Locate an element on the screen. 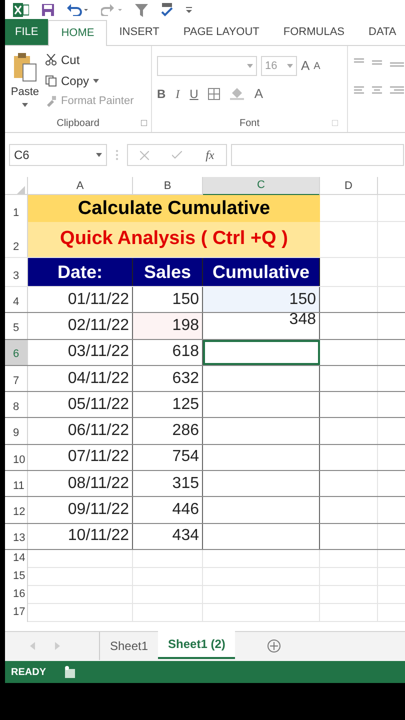 The height and width of the screenshot is (720, 405). bold-button: B is located at coordinates (161, 93).